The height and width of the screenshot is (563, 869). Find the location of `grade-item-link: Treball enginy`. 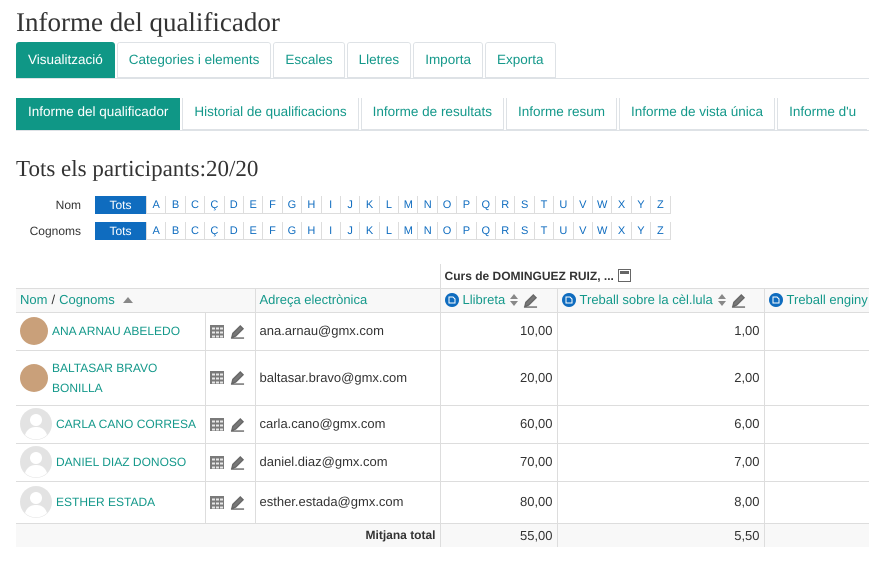

grade-item-link: Treball enginy is located at coordinates (827, 300).